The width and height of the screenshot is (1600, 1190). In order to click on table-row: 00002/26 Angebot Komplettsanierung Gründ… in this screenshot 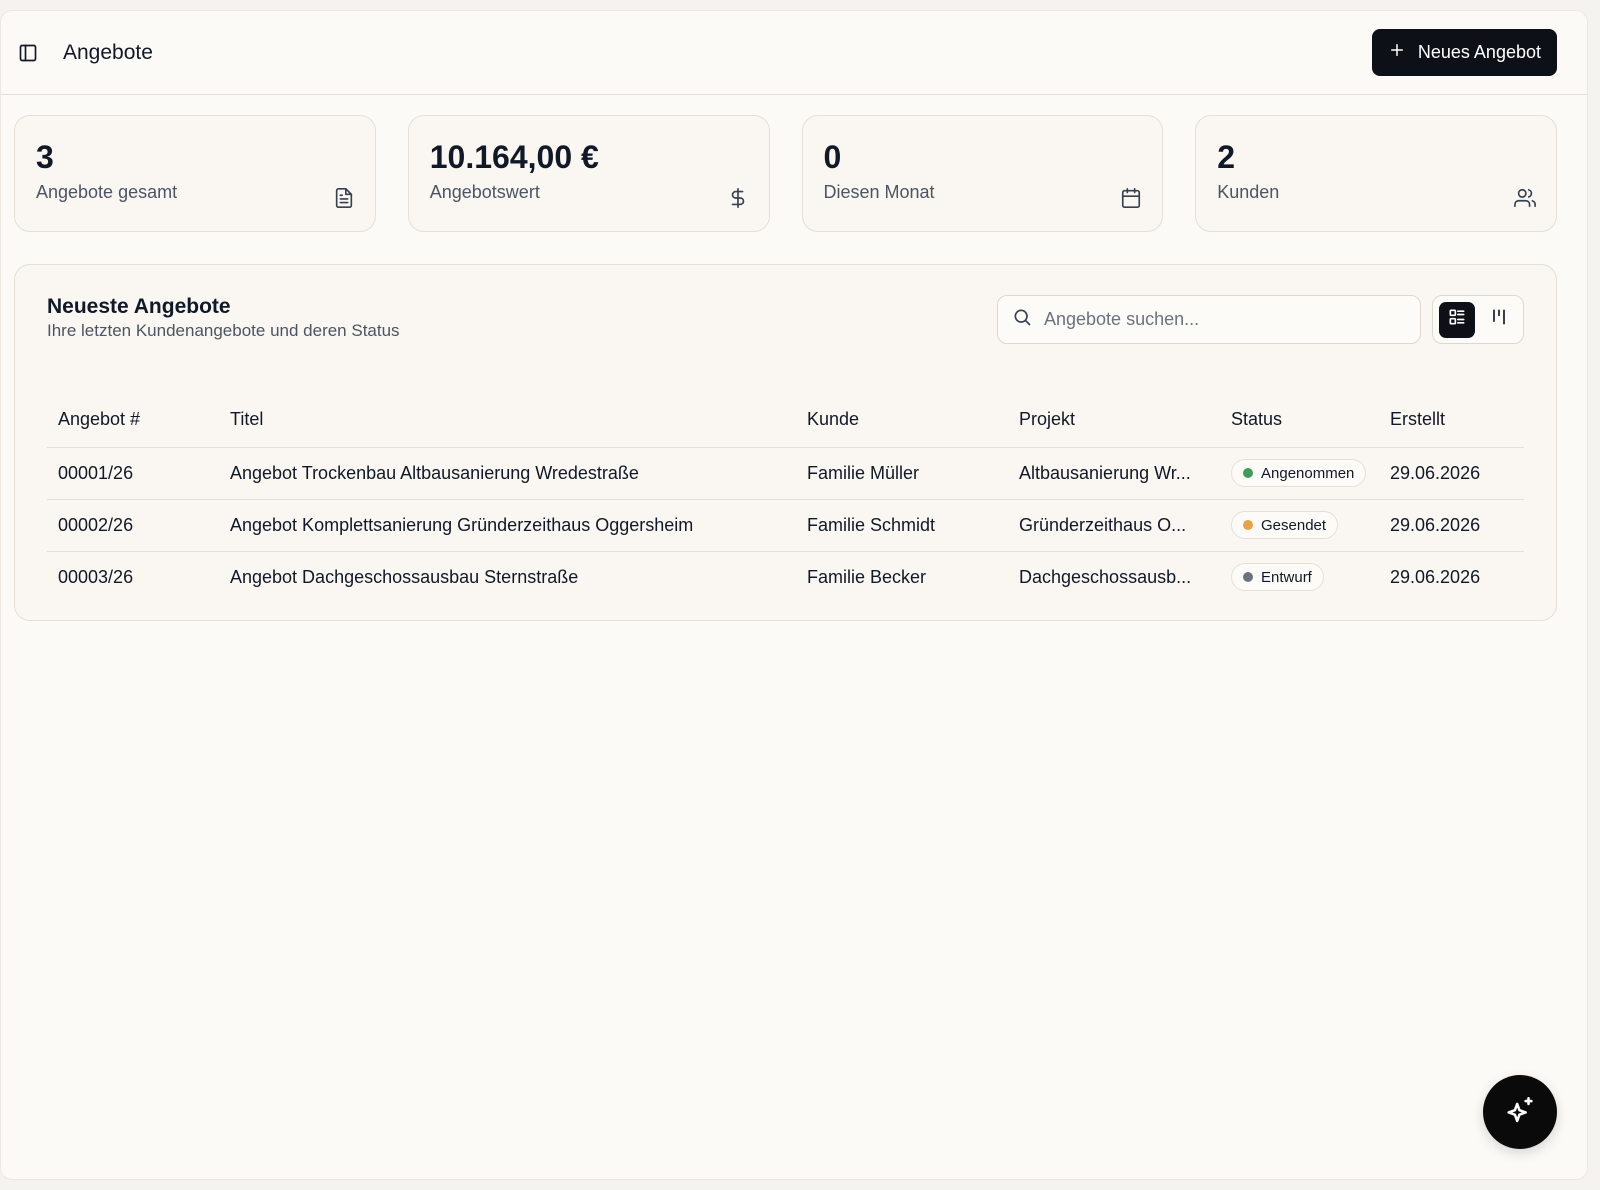, I will do `click(785, 525)`.